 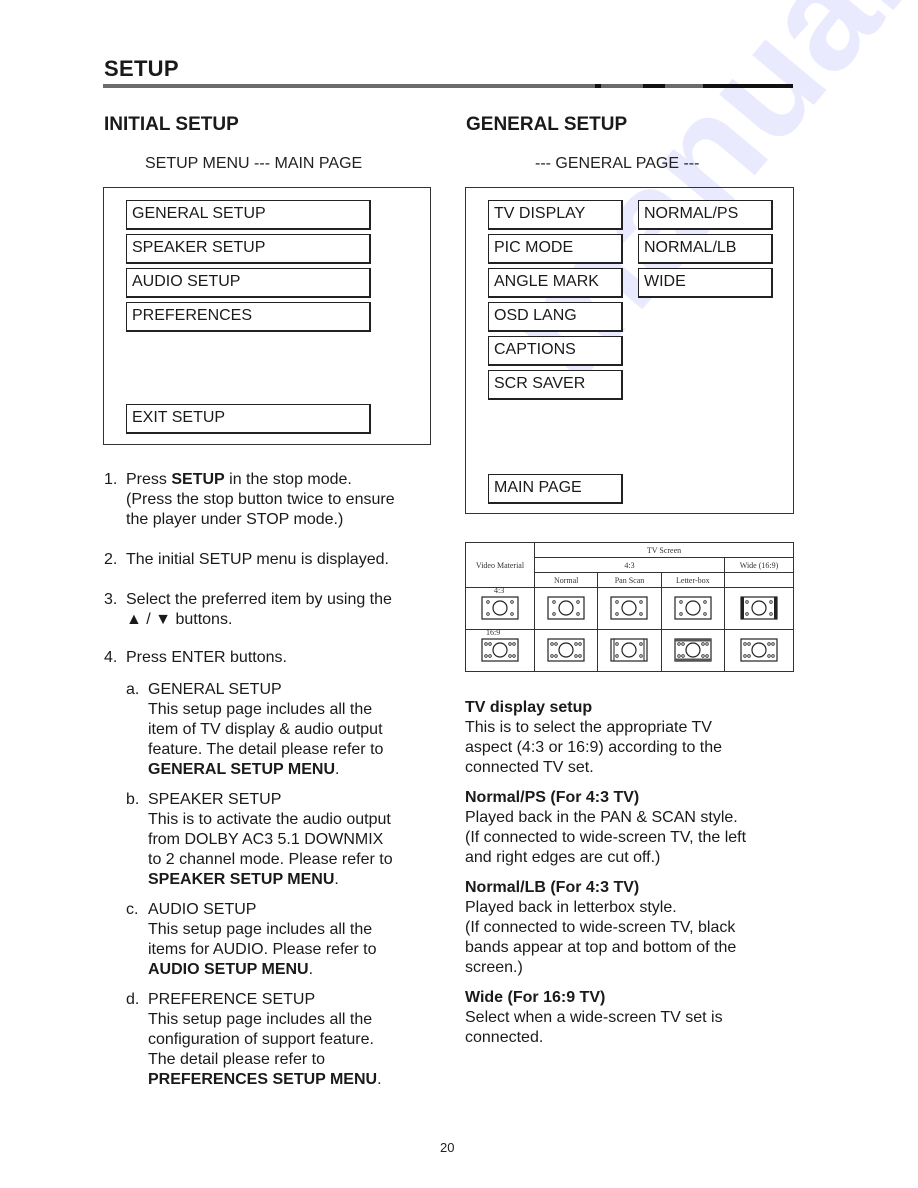 I want to click on substep-text: to 2 channel mode. Please refer to, so click(x=270, y=859).